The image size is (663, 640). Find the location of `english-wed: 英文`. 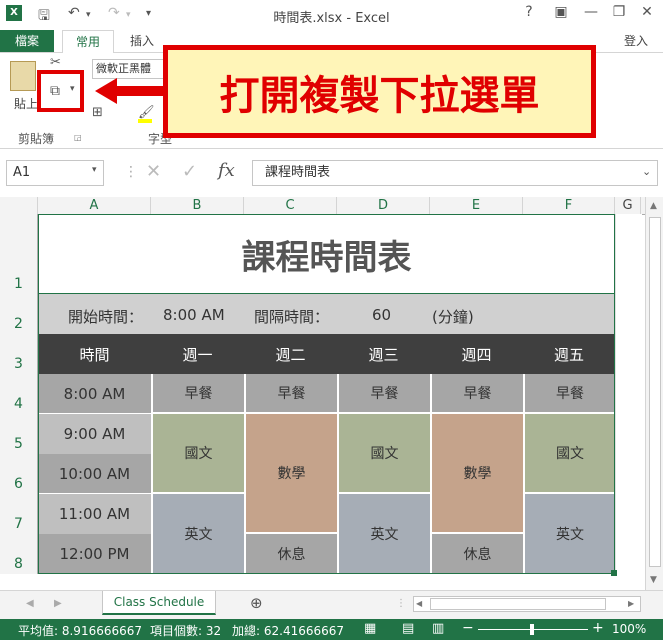

english-wed: 英文 is located at coordinates (383, 534).